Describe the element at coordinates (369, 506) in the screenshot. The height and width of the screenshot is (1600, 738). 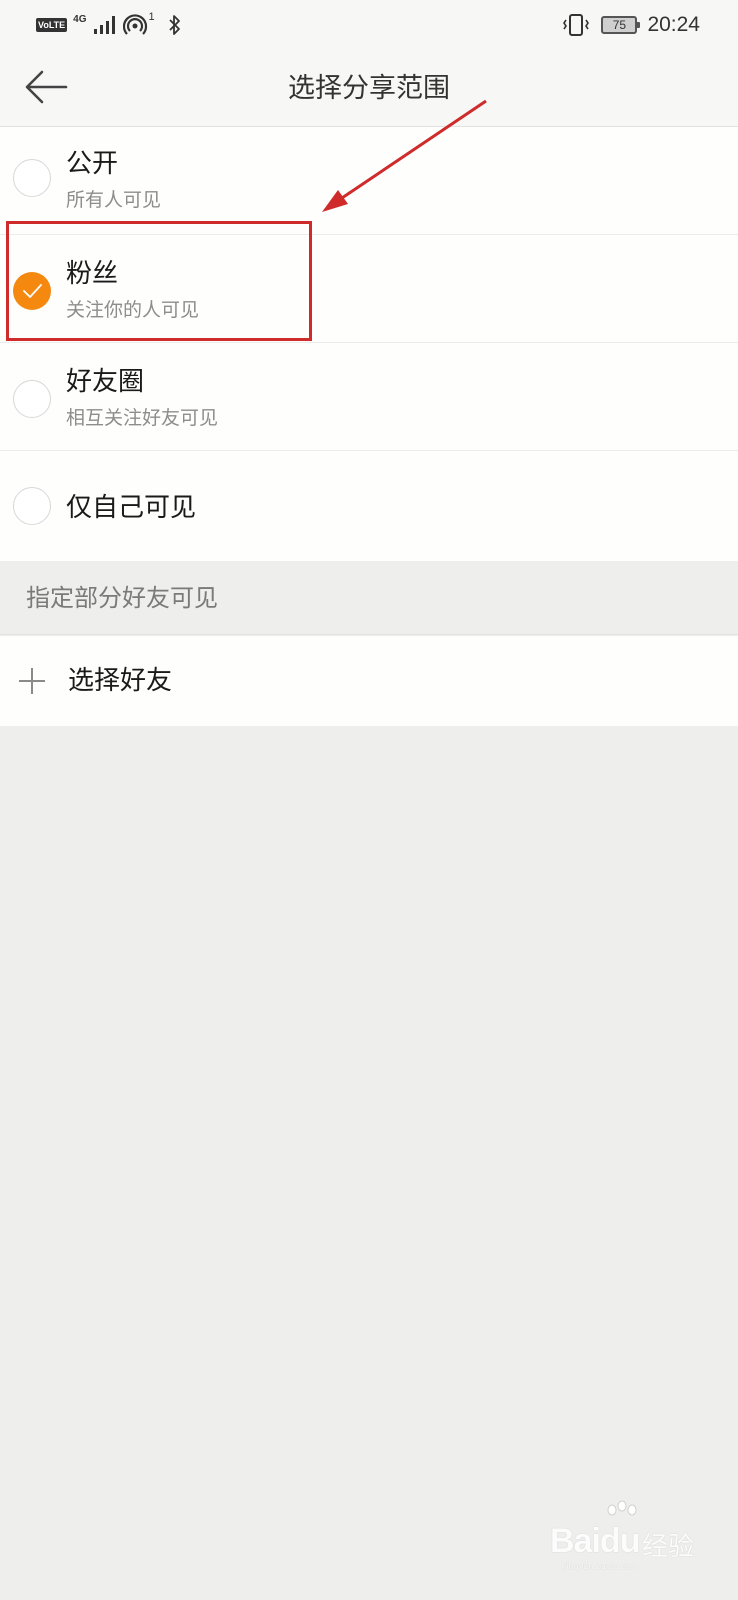
I see `option-only-me: 仅自己可见` at that location.